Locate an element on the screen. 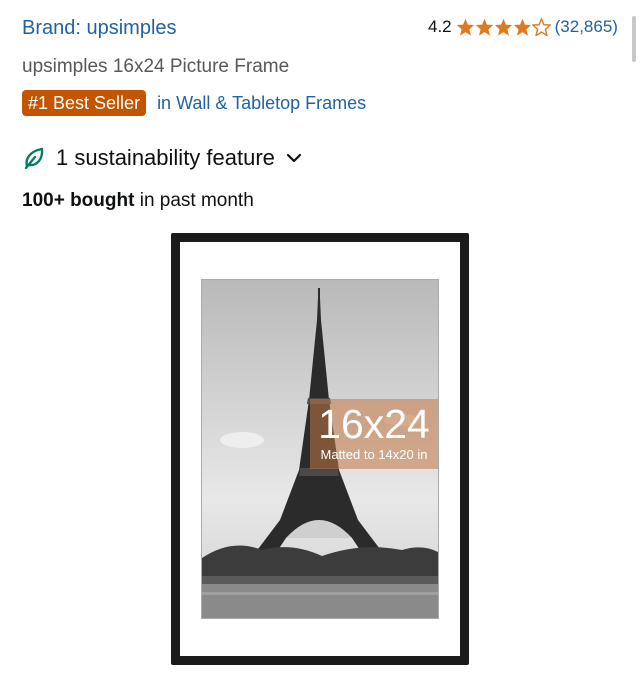 Image resolution: width=640 pixels, height=688 pixels. scrollbar is located at coordinates (634, 39).